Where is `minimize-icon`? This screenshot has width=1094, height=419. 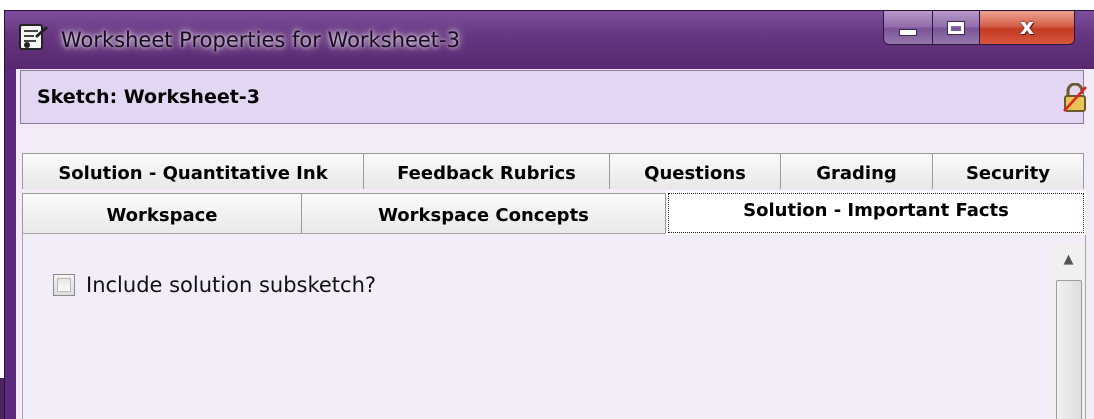 minimize-icon is located at coordinates (908, 32).